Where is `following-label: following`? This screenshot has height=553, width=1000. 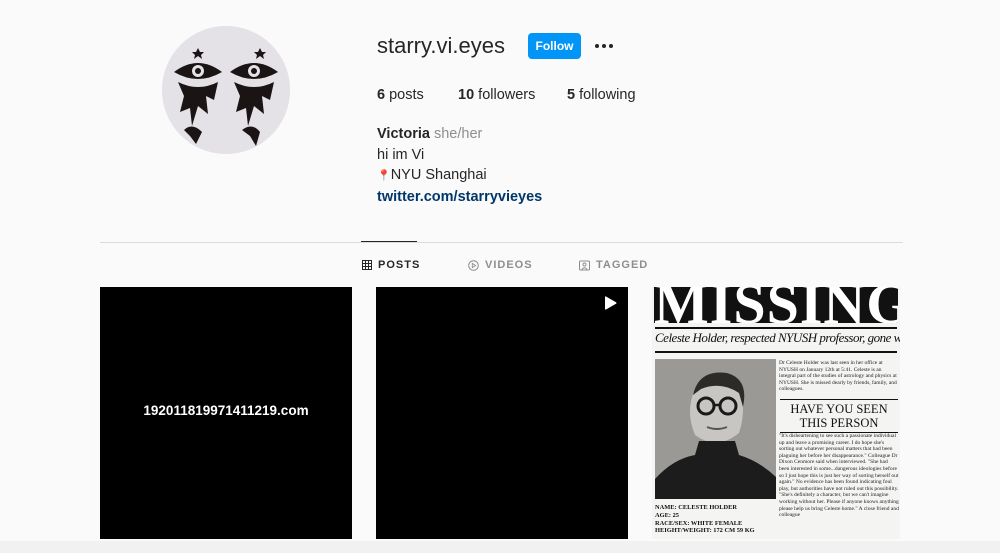 following-label: following is located at coordinates (607, 95).